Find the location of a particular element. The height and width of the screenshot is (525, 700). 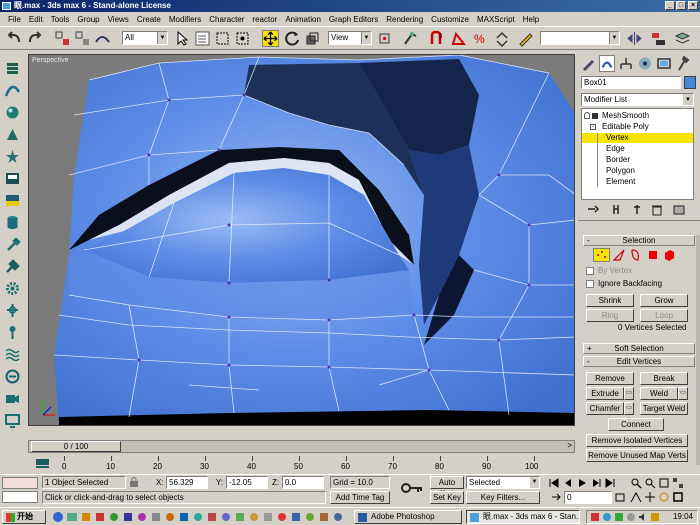

modify-tool-icon is located at coordinates (12, 266).